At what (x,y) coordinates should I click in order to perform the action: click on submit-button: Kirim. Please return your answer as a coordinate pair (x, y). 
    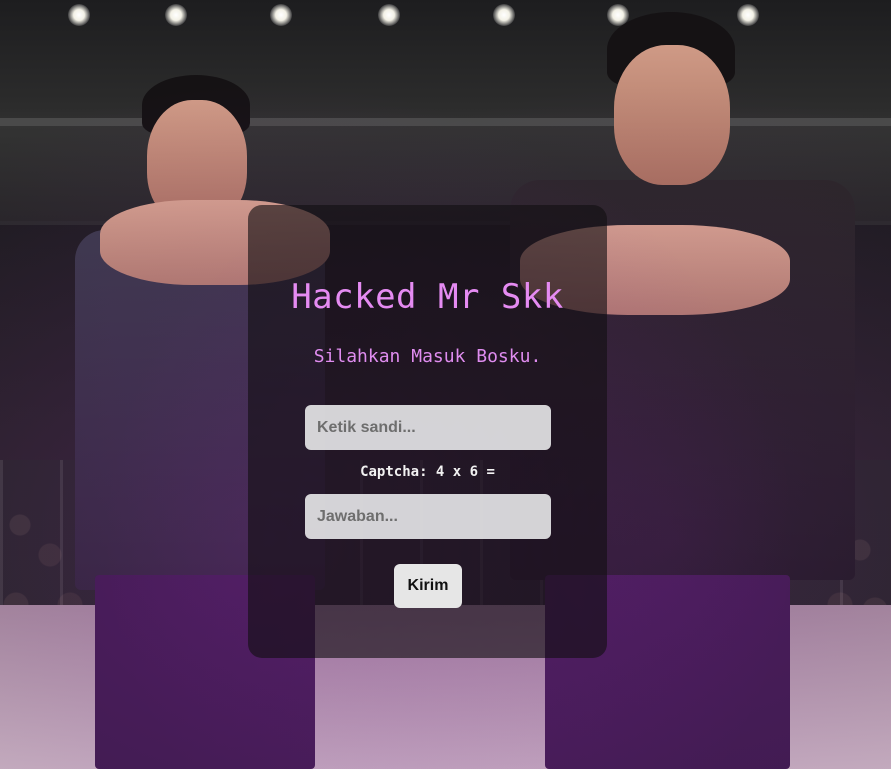
    Looking at the image, I should click on (428, 586).